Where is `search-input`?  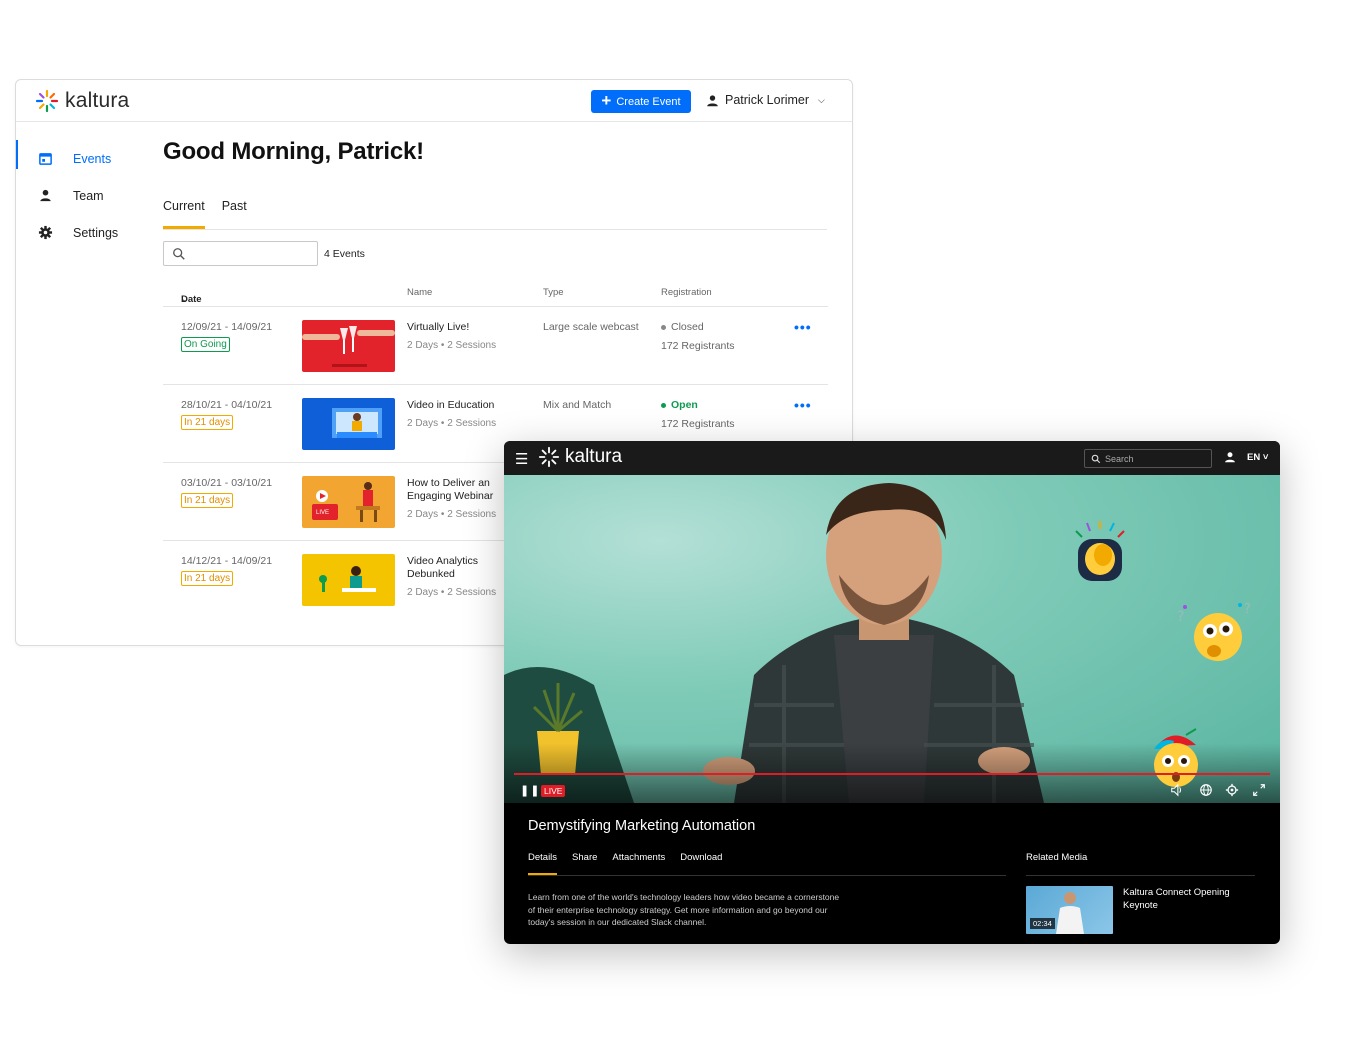
search-input is located at coordinates (240, 253).